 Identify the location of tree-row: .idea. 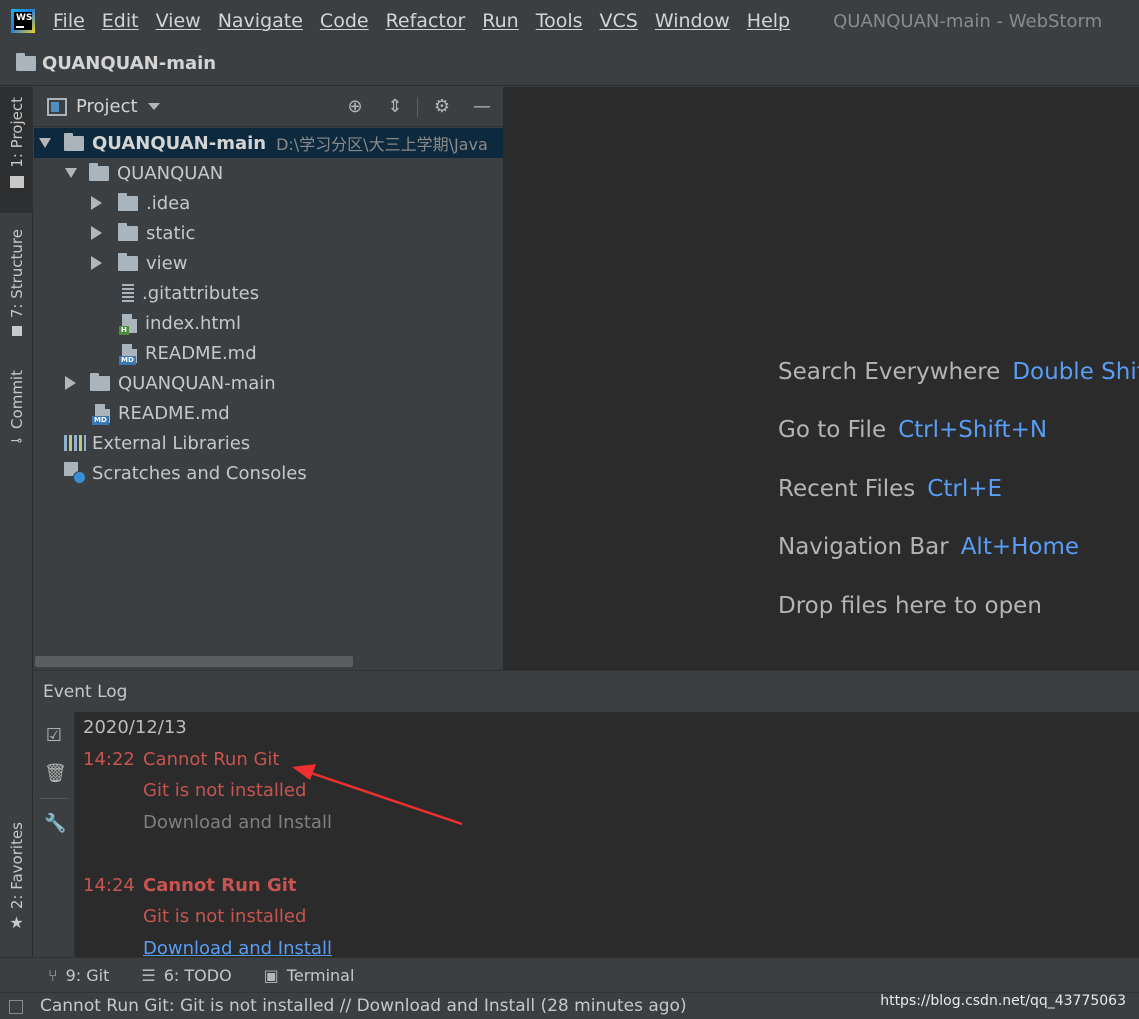
(268, 203).